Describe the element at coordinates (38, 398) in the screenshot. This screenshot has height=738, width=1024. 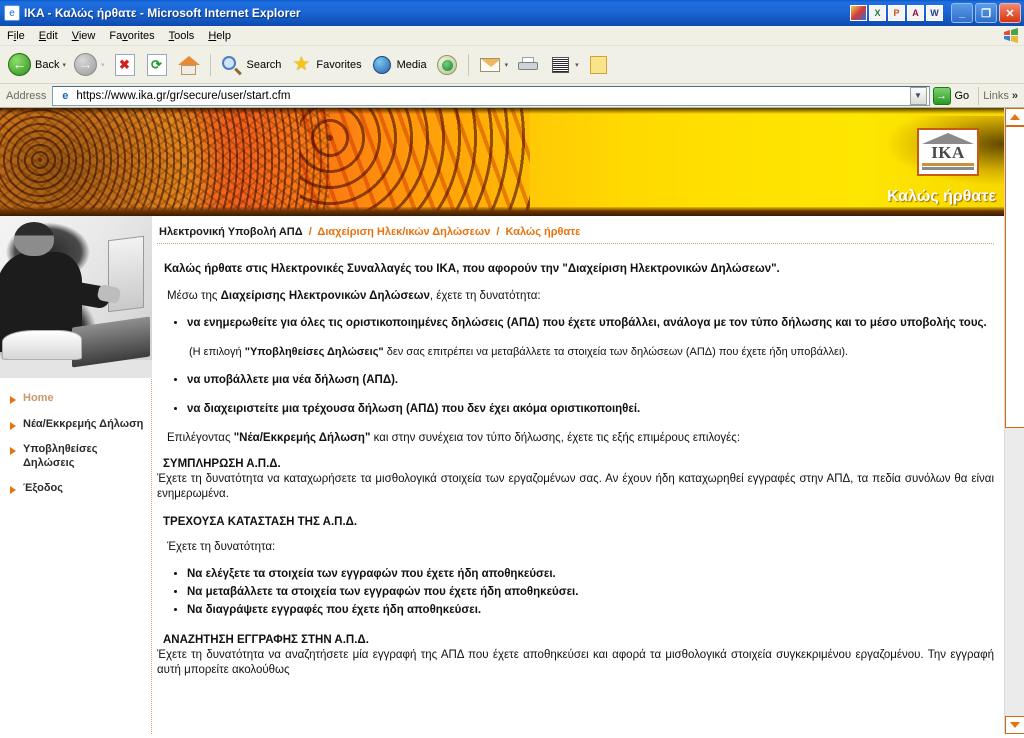
I see `sidebar-item-home-label: Home` at that location.